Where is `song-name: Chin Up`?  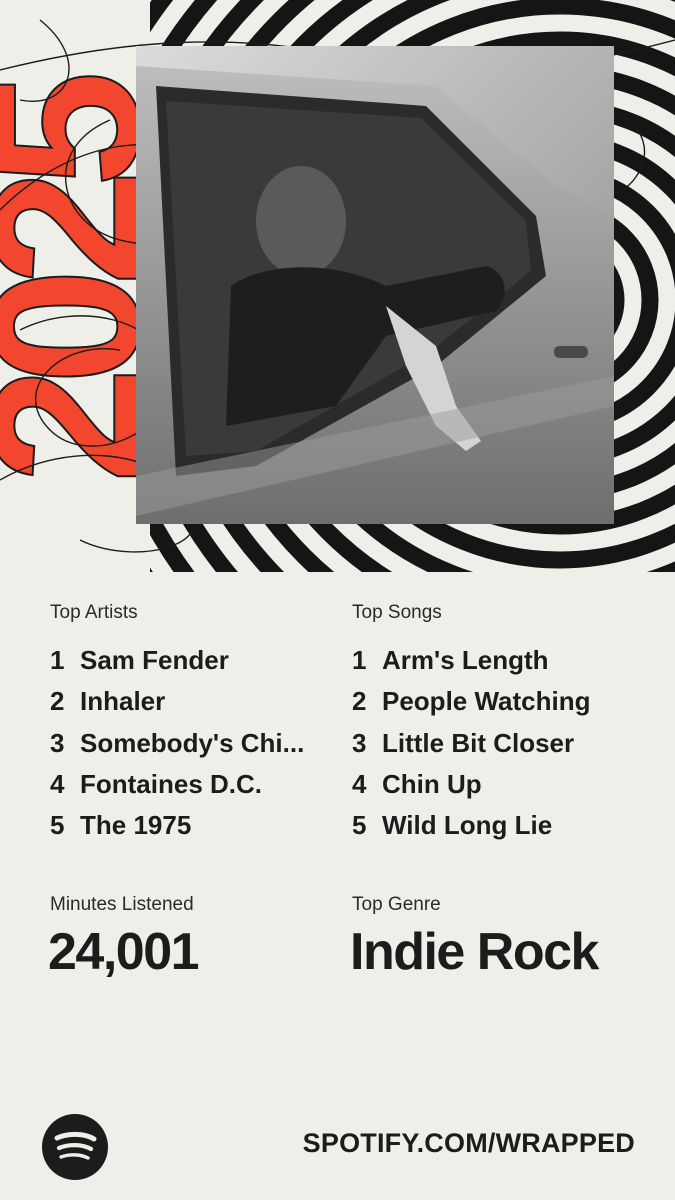
song-name: Chin Up is located at coordinates (432, 783).